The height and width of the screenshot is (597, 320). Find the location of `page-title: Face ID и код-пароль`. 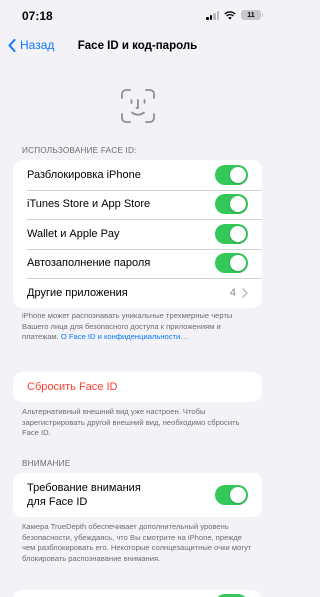

page-title: Face ID и код-пароль is located at coordinates (137, 46).